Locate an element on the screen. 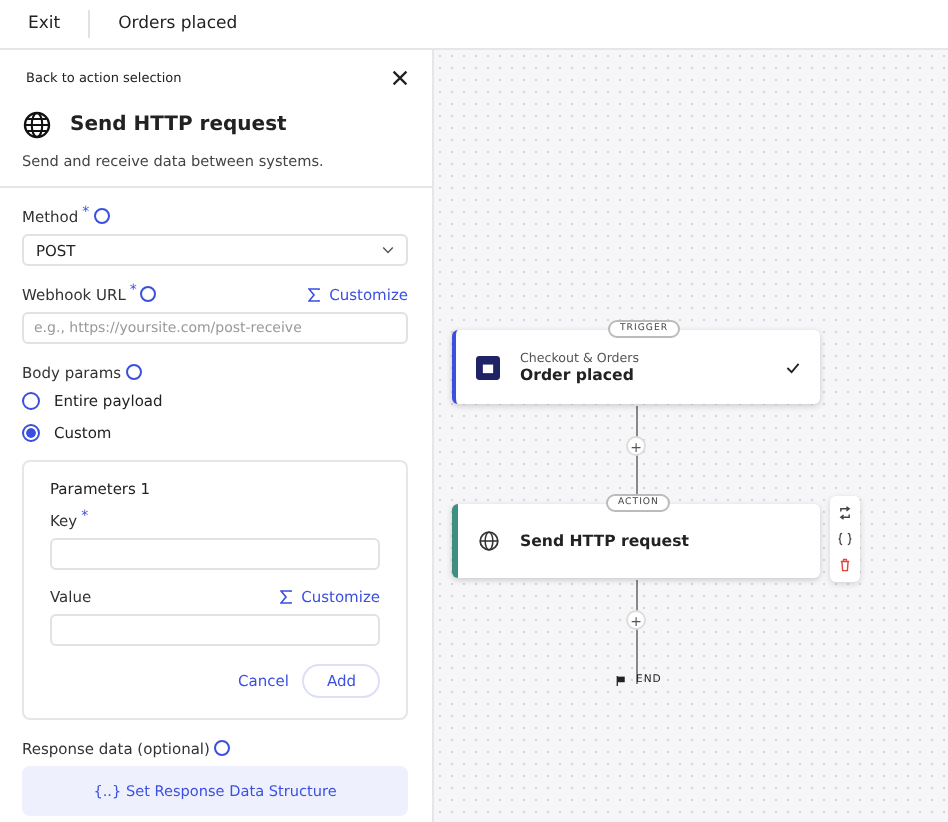  value-field is located at coordinates (215, 630).